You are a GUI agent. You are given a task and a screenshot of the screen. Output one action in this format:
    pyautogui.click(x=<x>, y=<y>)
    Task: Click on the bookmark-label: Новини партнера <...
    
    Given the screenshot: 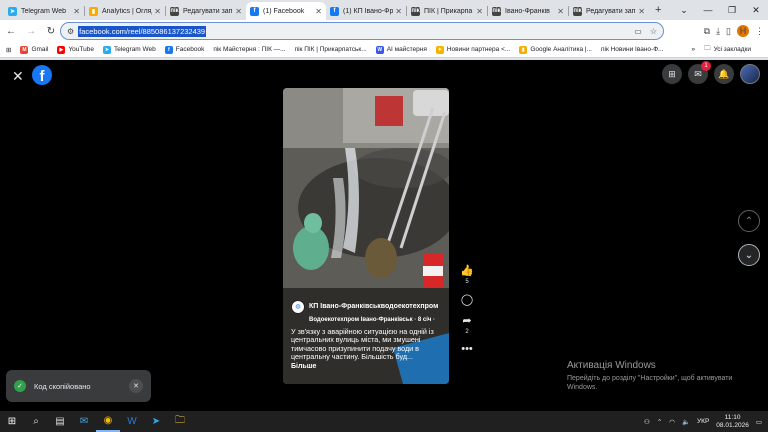 What is the action you would take?
    pyautogui.click(x=478, y=49)
    